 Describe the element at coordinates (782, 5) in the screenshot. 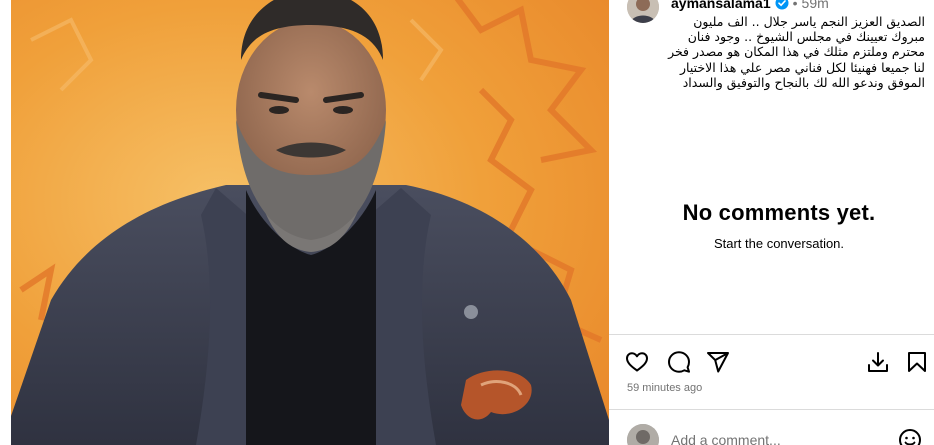

I see `verified-icon` at that location.